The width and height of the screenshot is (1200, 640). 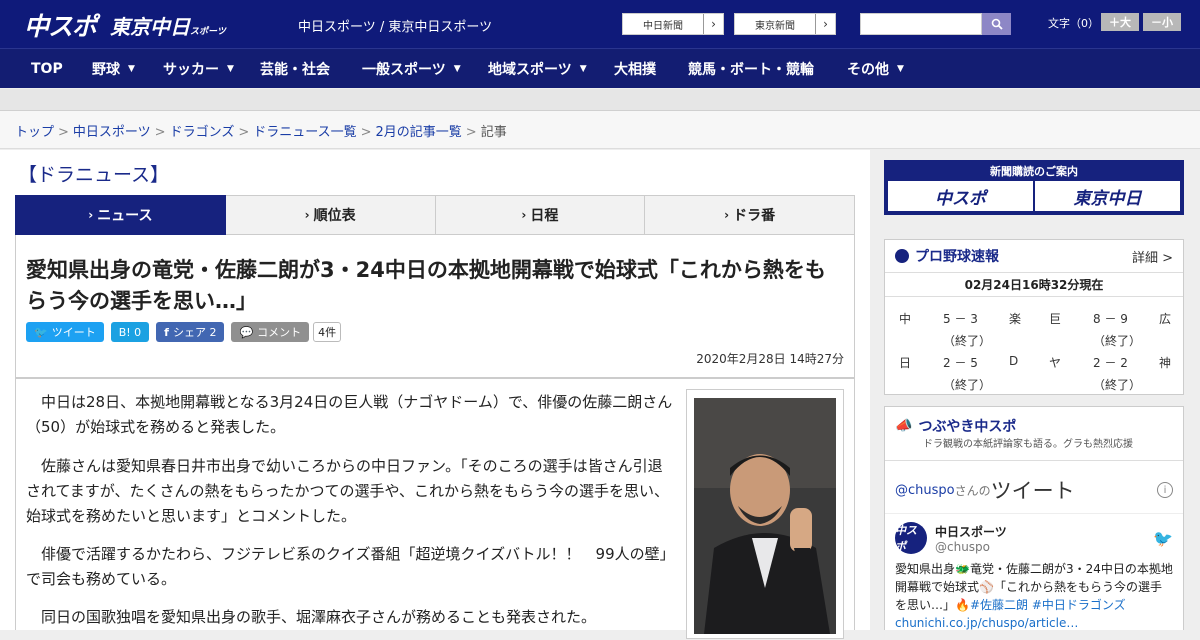 What do you see at coordinates (1162, 22) in the screenshot?
I see `font-smaller-button: －小` at bounding box center [1162, 22].